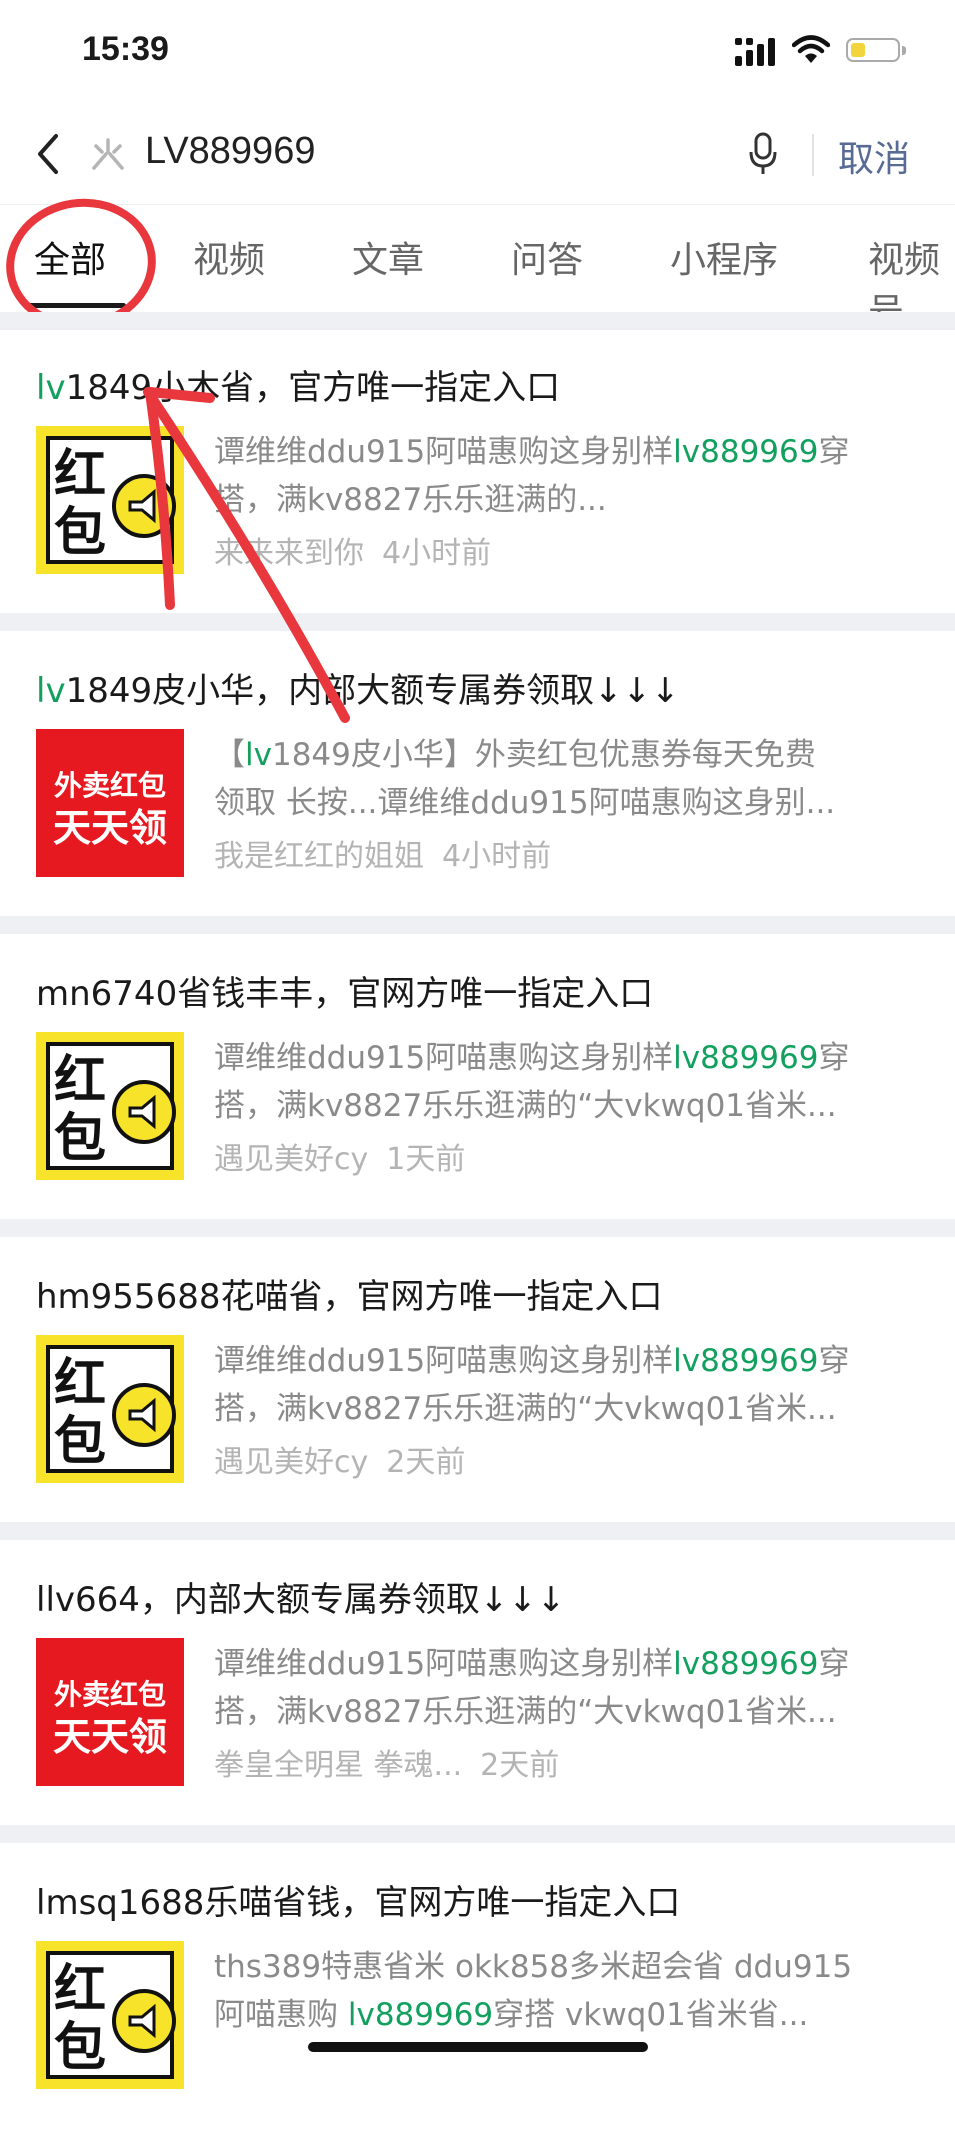 Image resolution: width=955 pixels, height=2130 pixels. Describe the element at coordinates (301, 1600) in the screenshot. I see `title-text: llv664，内部大额专属券领取↓↓↓` at that location.